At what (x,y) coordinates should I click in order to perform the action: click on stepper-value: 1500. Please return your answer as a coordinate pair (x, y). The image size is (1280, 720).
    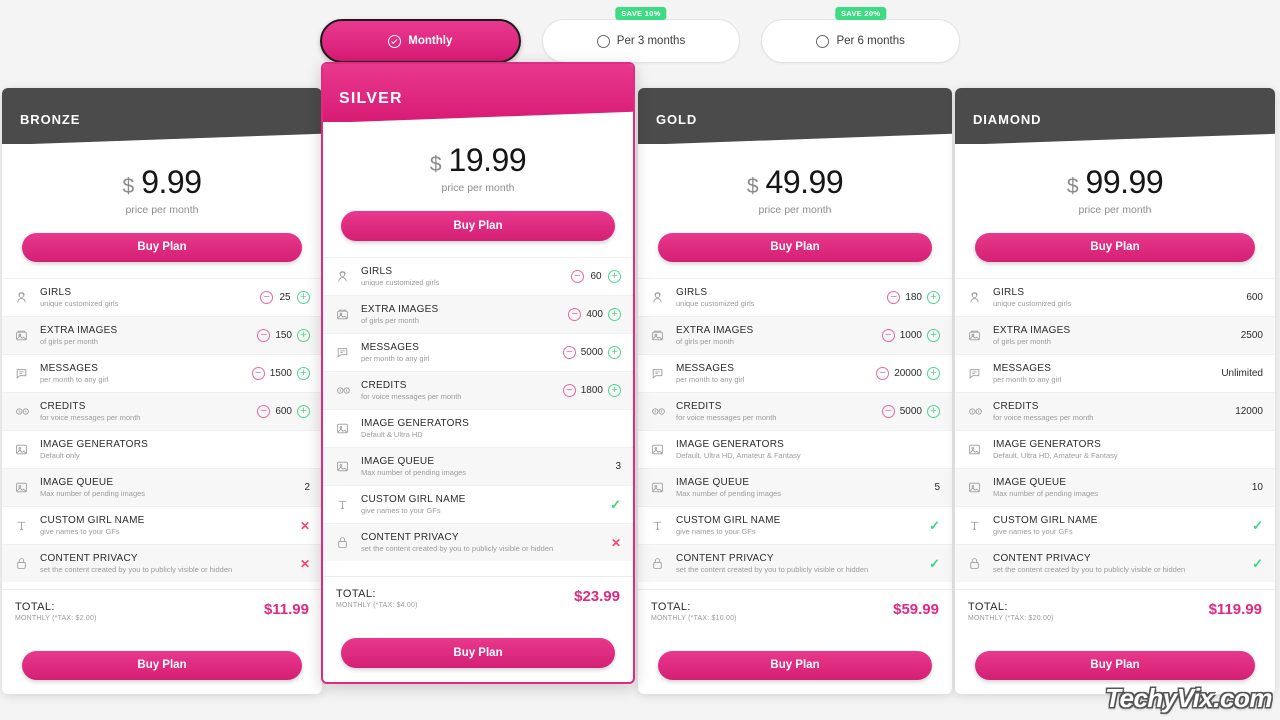
    Looking at the image, I should click on (280, 373).